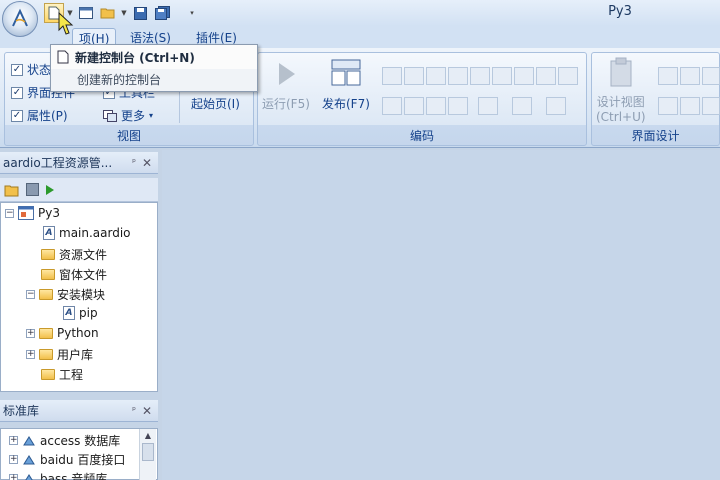 This screenshot has height=480, width=720. What do you see at coordinates (78, 333) in the screenshot?
I see `tree-label: Python` at bounding box center [78, 333].